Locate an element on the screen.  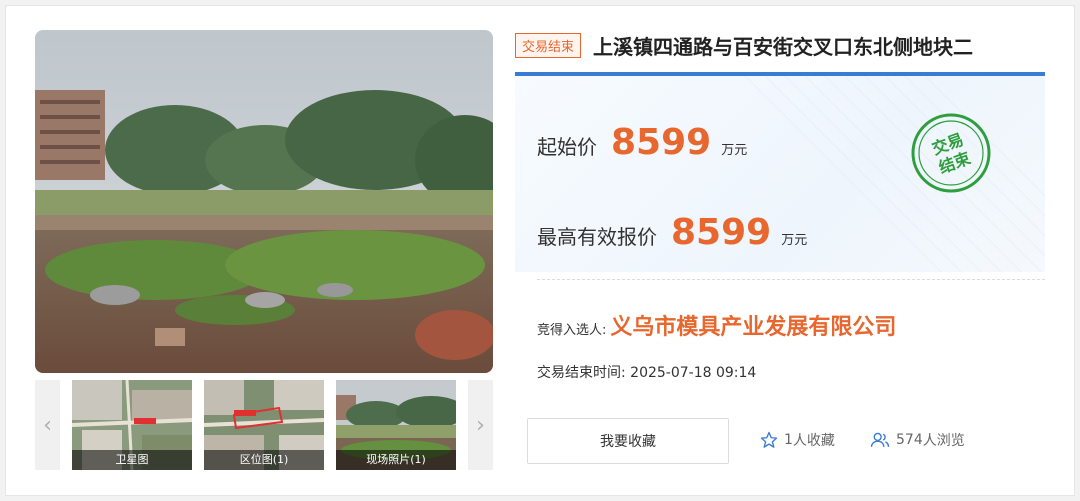
favorites-stat: 1 人收藏 is located at coordinates (797, 440).